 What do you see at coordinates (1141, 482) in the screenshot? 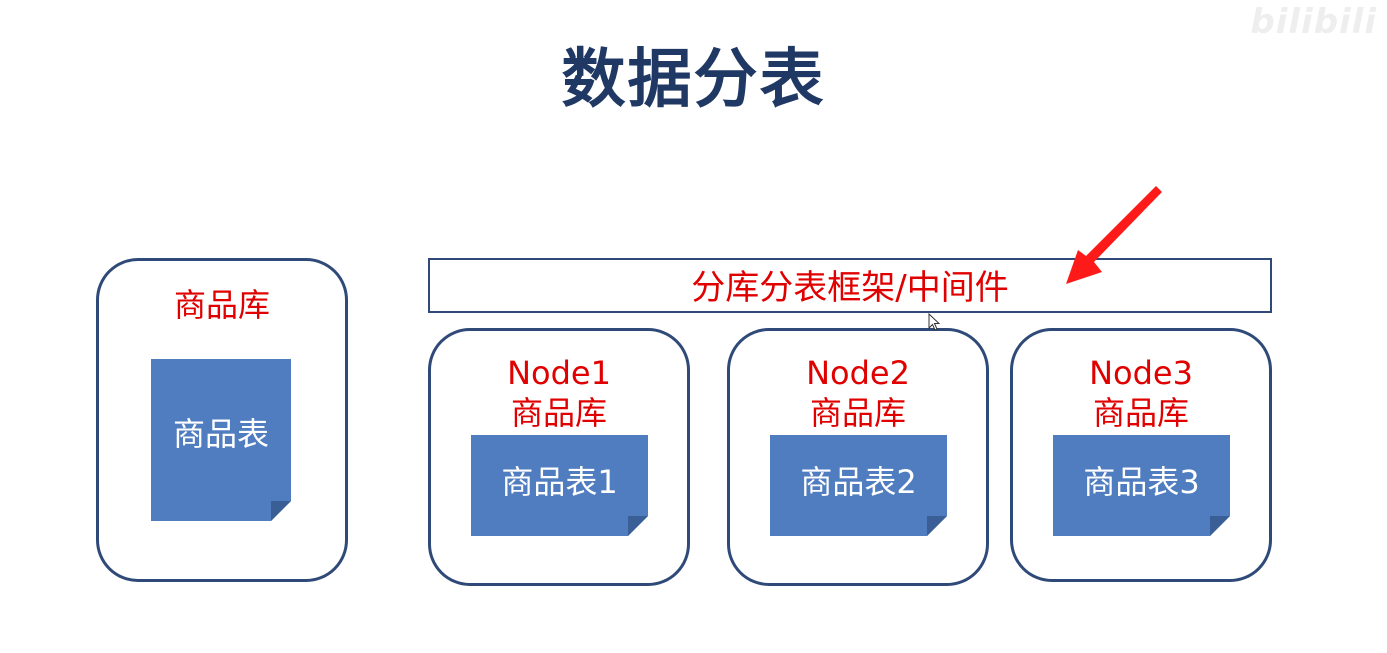
I see `node3-table-label: 商品表3` at bounding box center [1141, 482].